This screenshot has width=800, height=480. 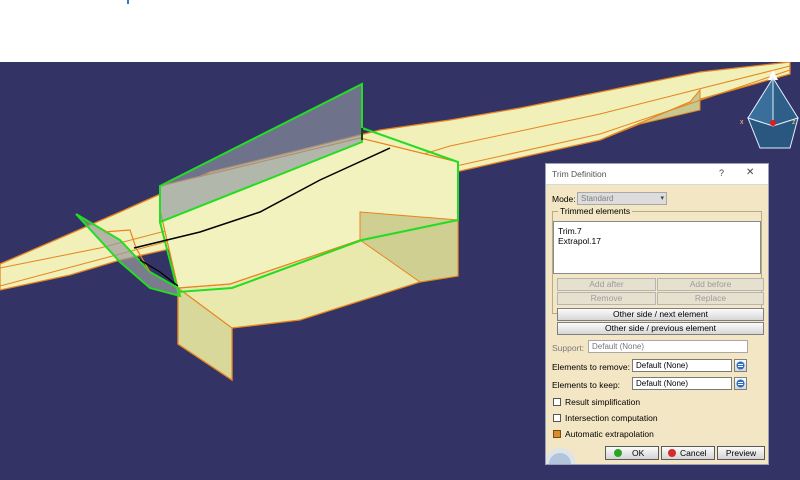 What do you see at coordinates (770, 116) in the screenshot?
I see `compass-widget: x z` at bounding box center [770, 116].